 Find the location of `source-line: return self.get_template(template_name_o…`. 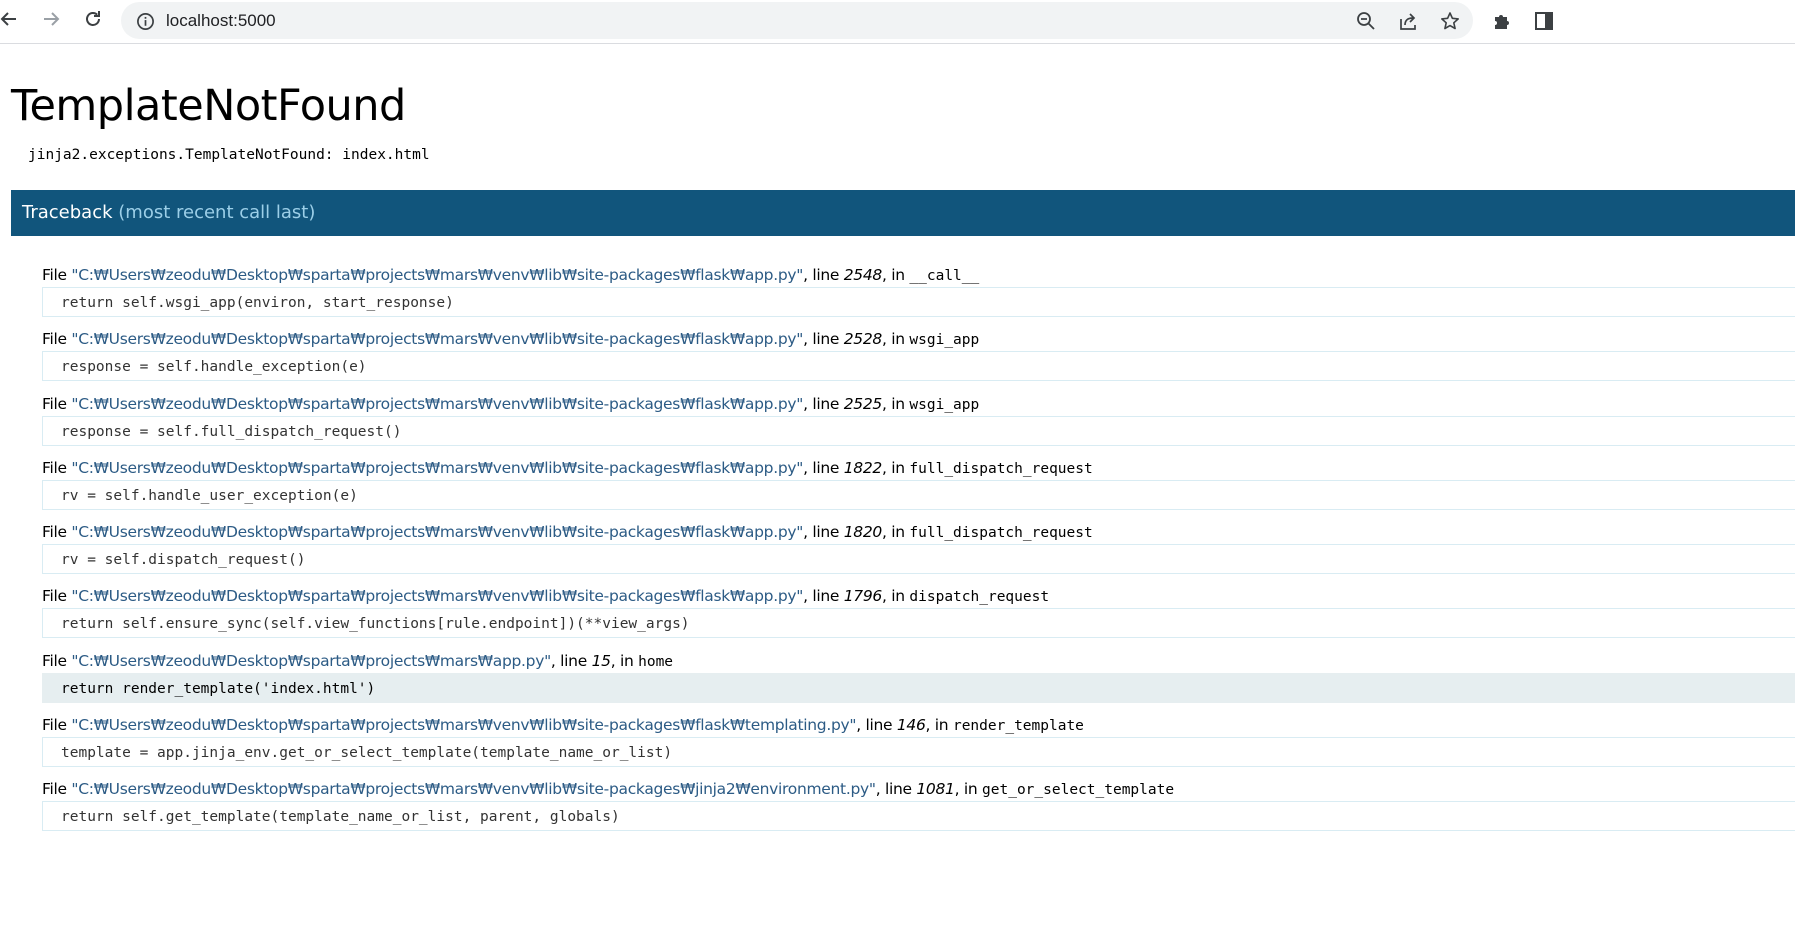

source-line: return self.get_template(template_name_o… is located at coordinates (918, 816).